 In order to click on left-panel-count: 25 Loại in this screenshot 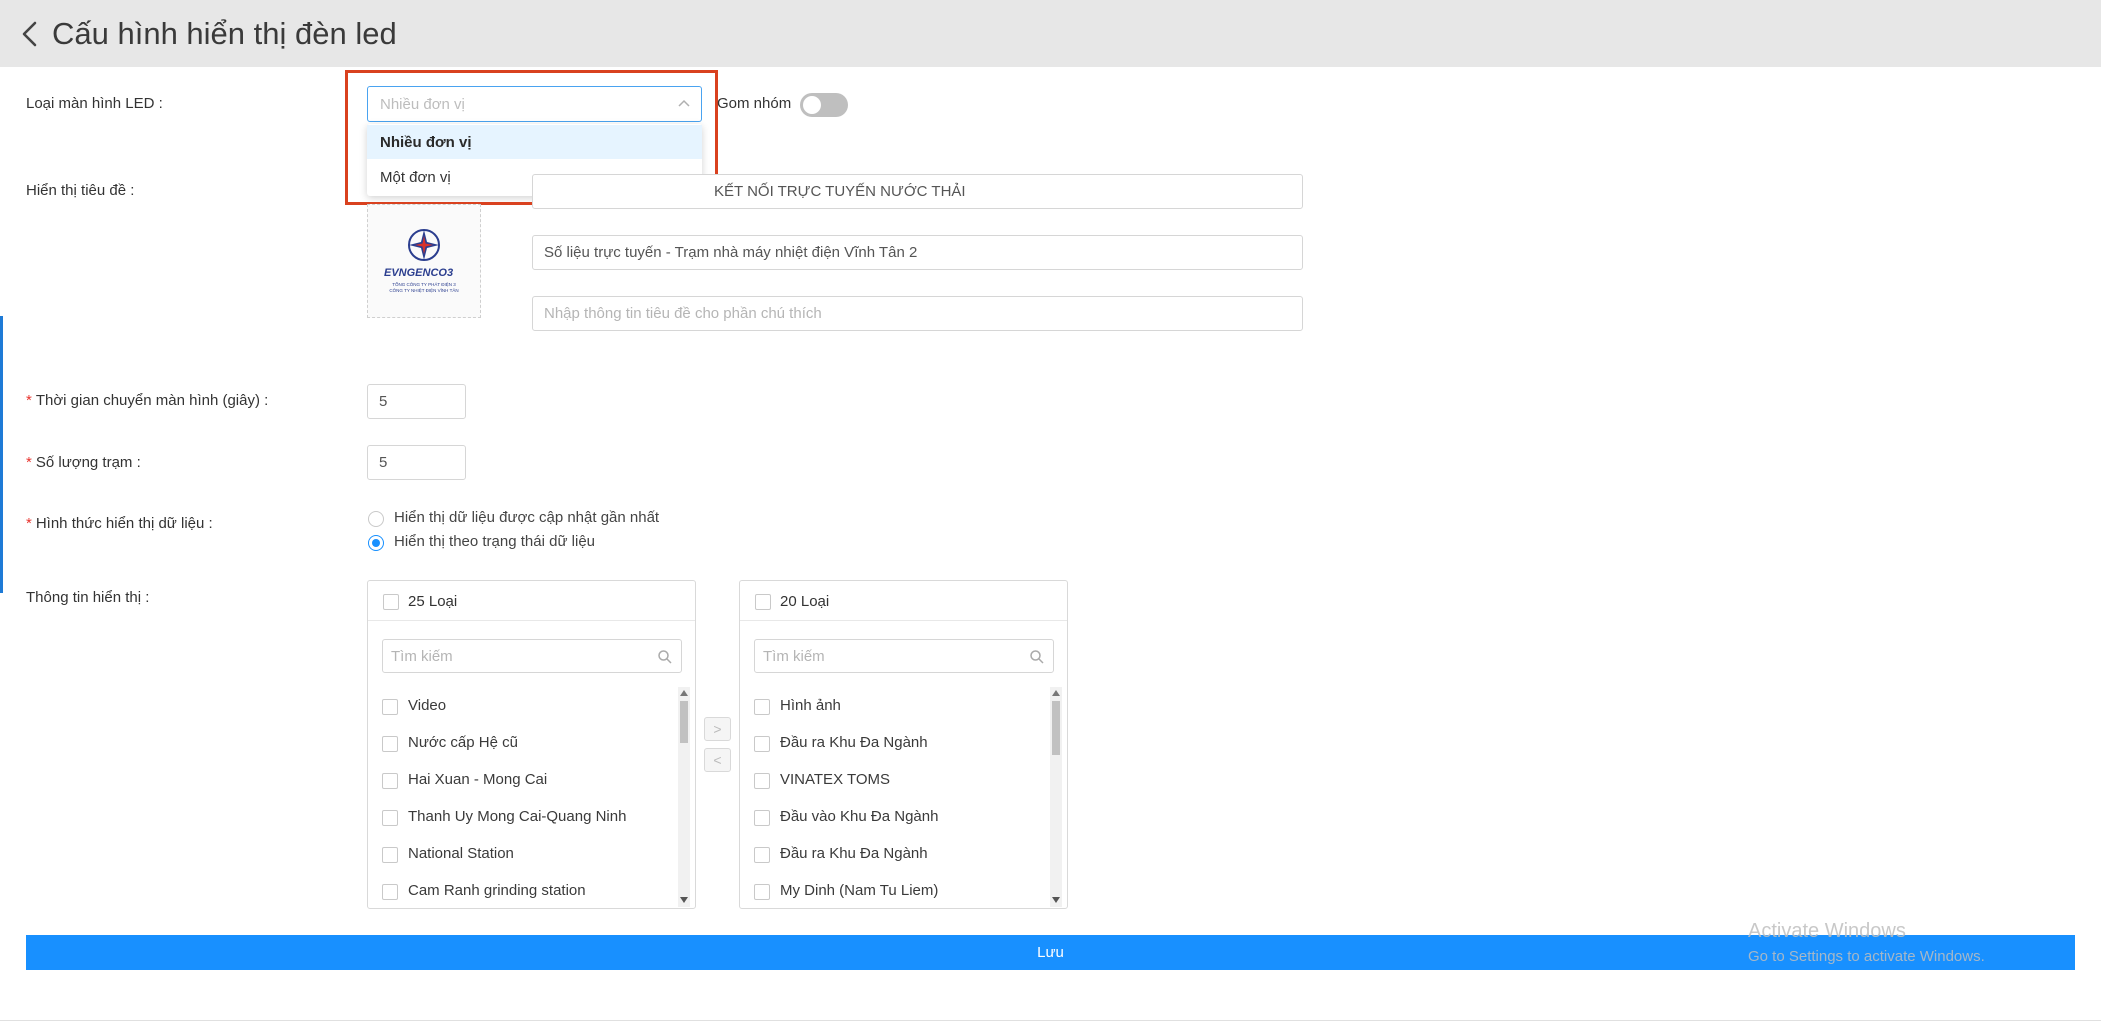, I will do `click(433, 601)`.